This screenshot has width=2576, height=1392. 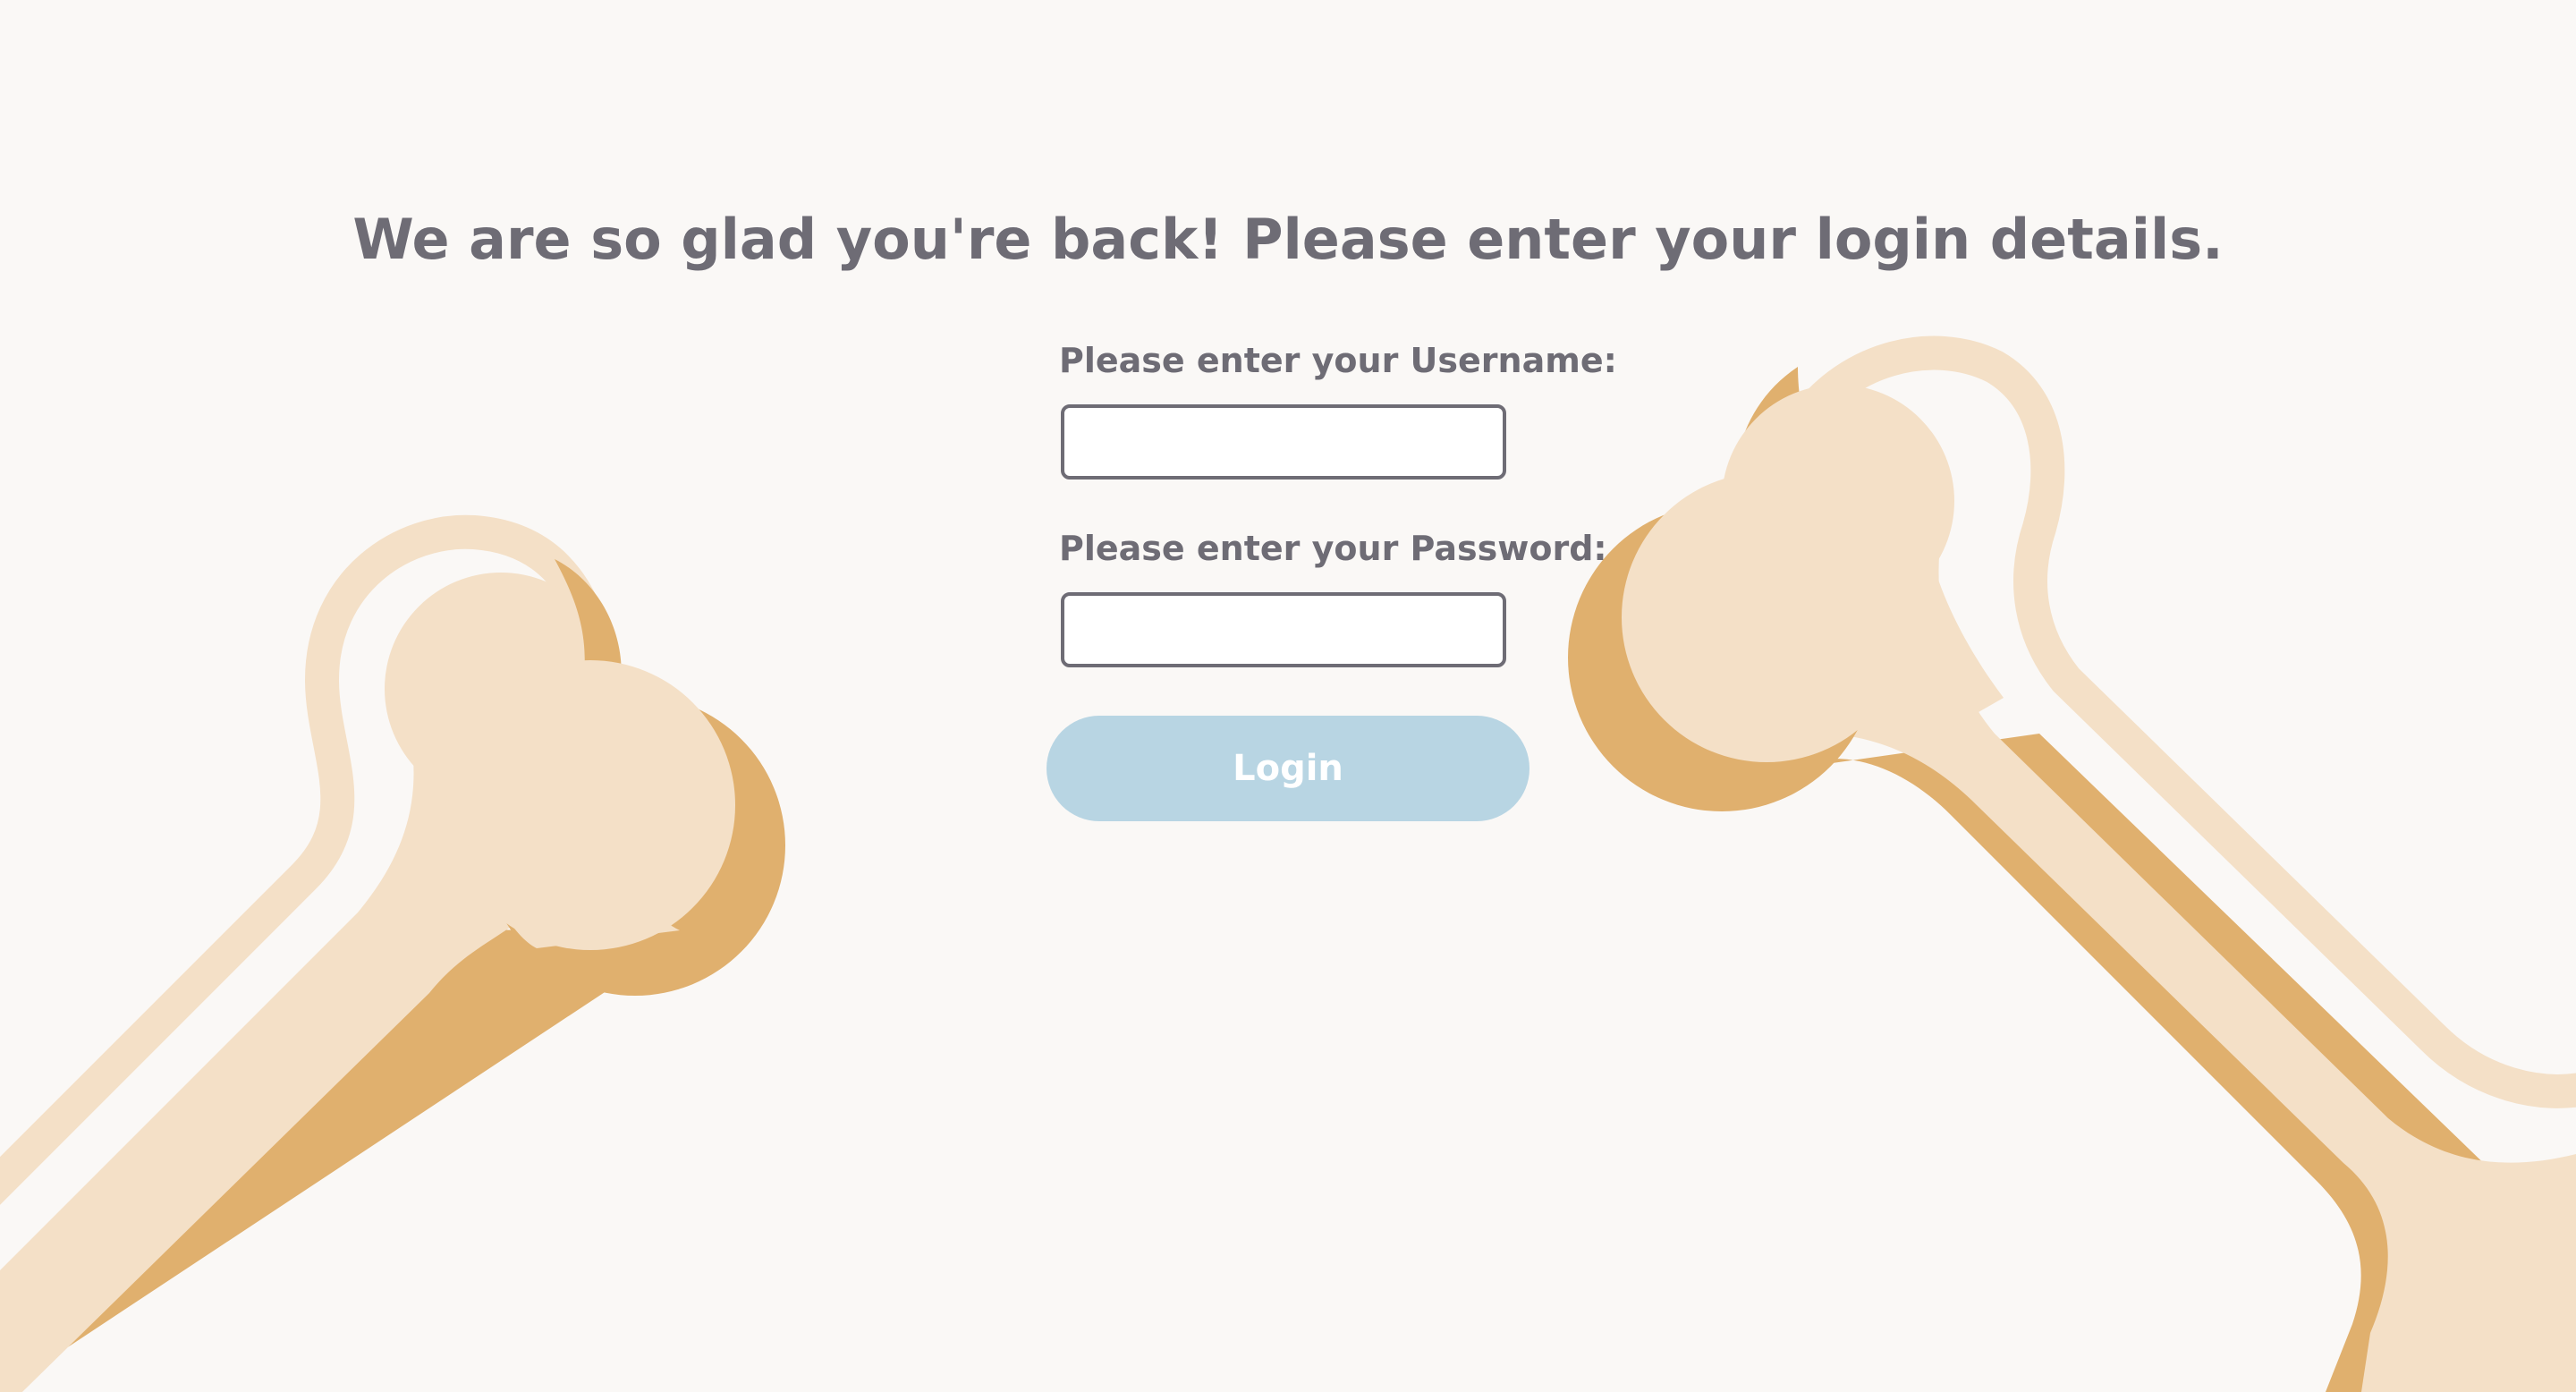 I want to click on username-label: Please enter your Username:, so click(x=1338, y=360).